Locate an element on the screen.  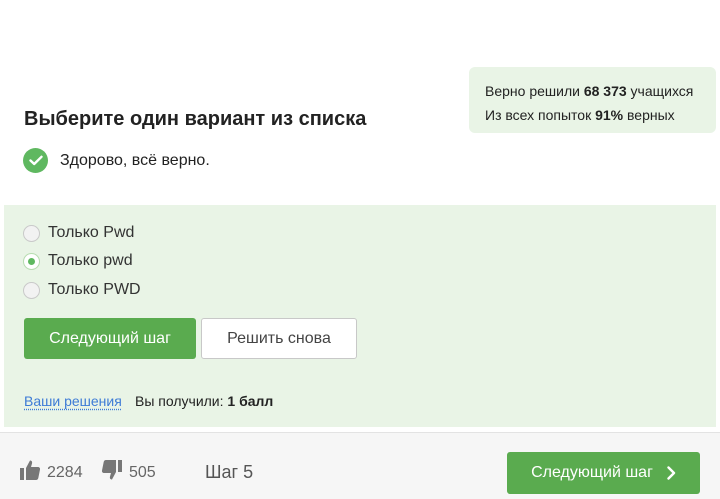
stats-attempts-prefix: Из всех попыток is located at coordinates (538, 115).